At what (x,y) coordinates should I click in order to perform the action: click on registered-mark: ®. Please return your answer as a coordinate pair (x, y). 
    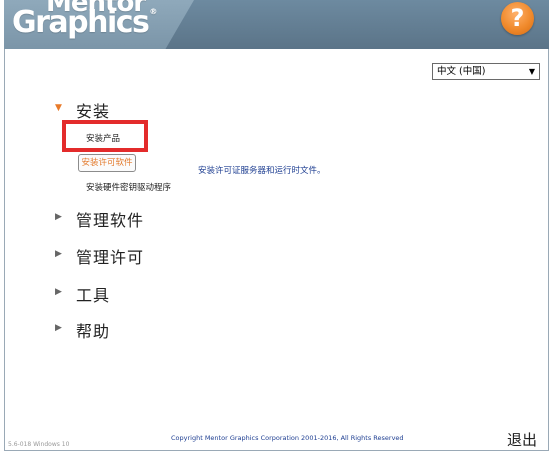
    Looking at the image, I should click on (153, 11).